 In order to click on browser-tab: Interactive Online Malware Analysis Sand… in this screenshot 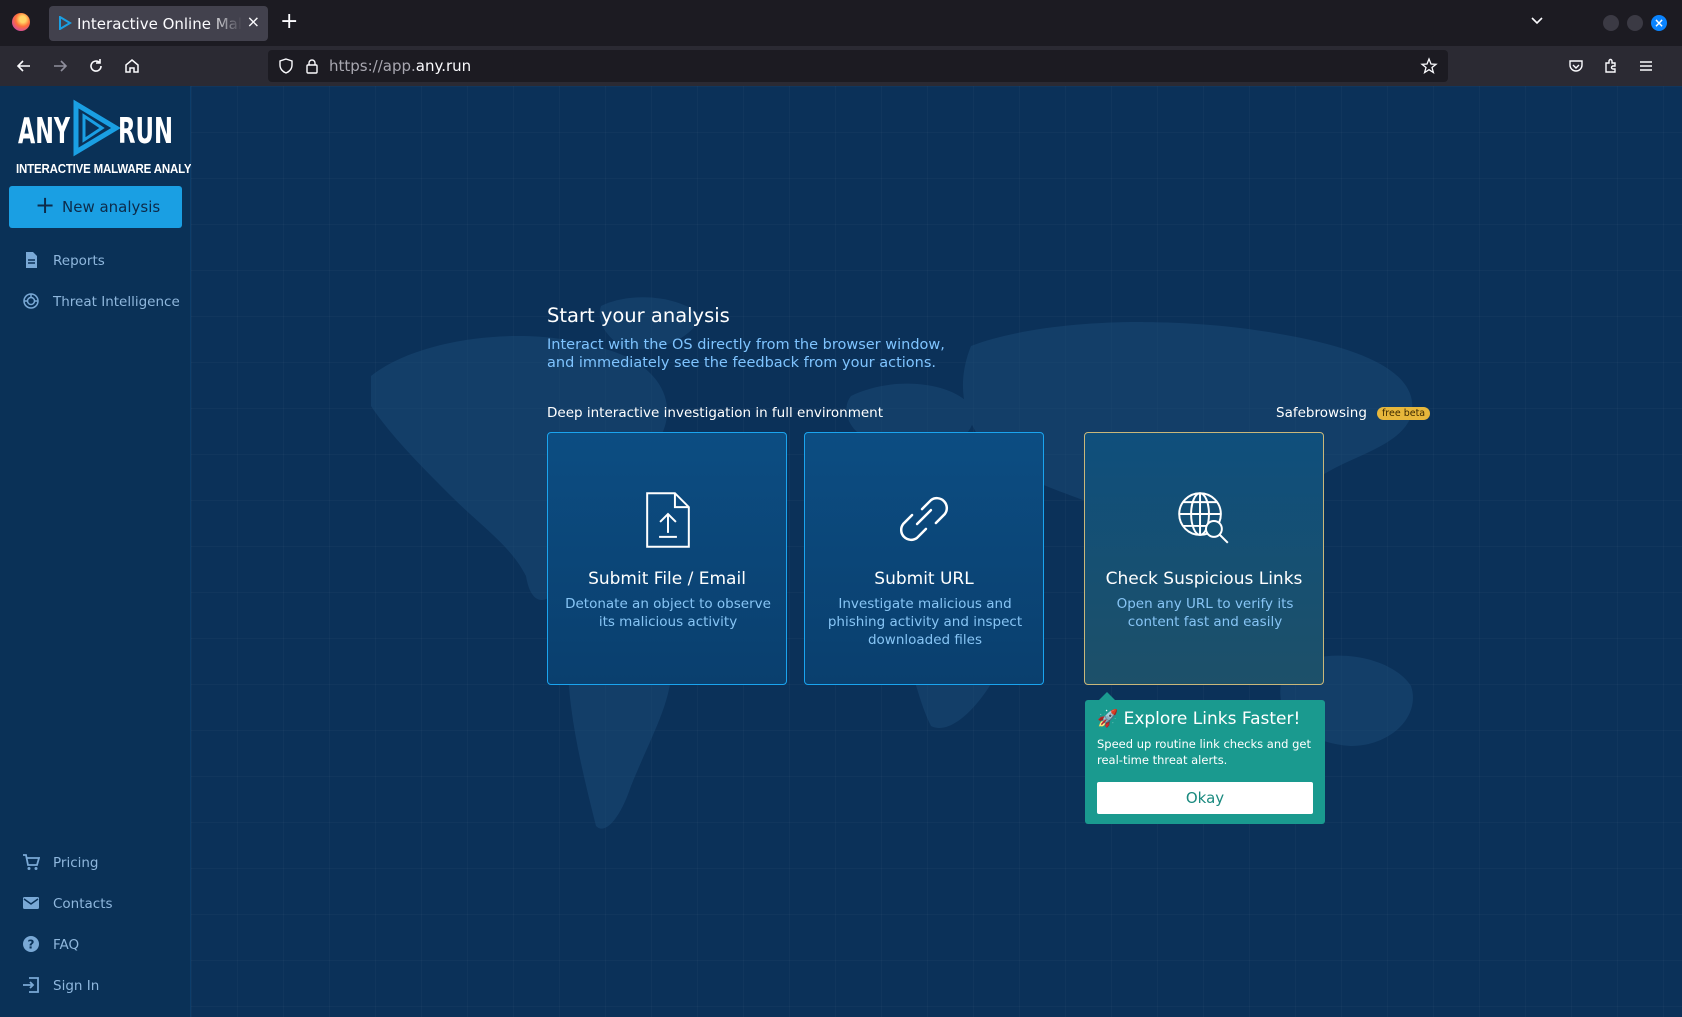, I will do `click(158, 23)`.